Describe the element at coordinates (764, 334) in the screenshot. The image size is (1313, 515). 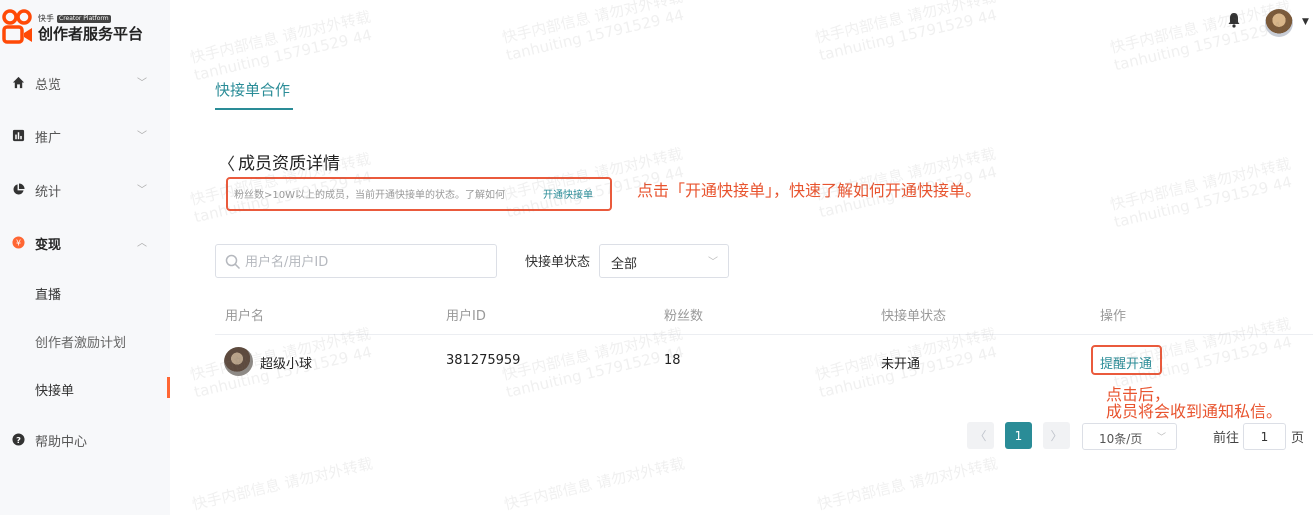
I see `table-divider` at that location.